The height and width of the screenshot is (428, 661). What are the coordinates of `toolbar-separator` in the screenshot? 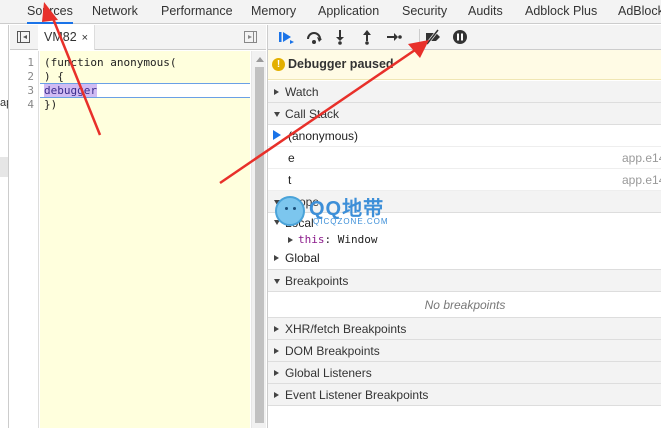 It's located at (419, 37).